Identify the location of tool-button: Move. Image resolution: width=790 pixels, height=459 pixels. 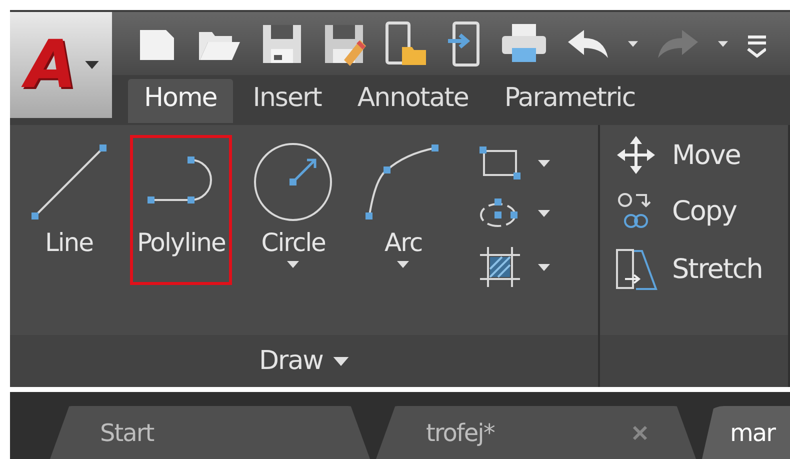
(677, 155).